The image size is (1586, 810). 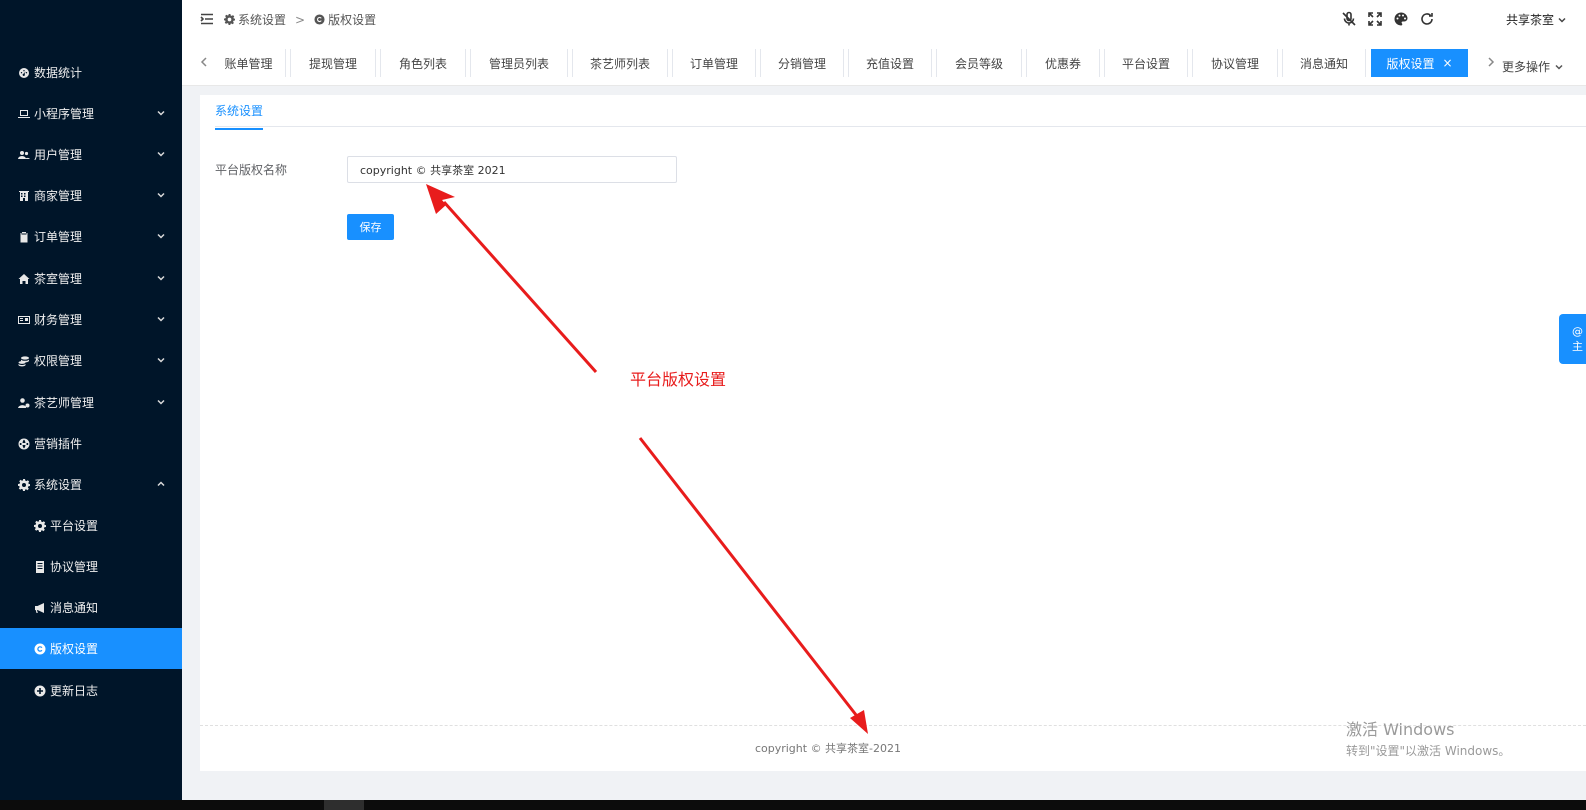 I want to click on tab-withdrawals: 提现管理, so click(x=333, y=63).